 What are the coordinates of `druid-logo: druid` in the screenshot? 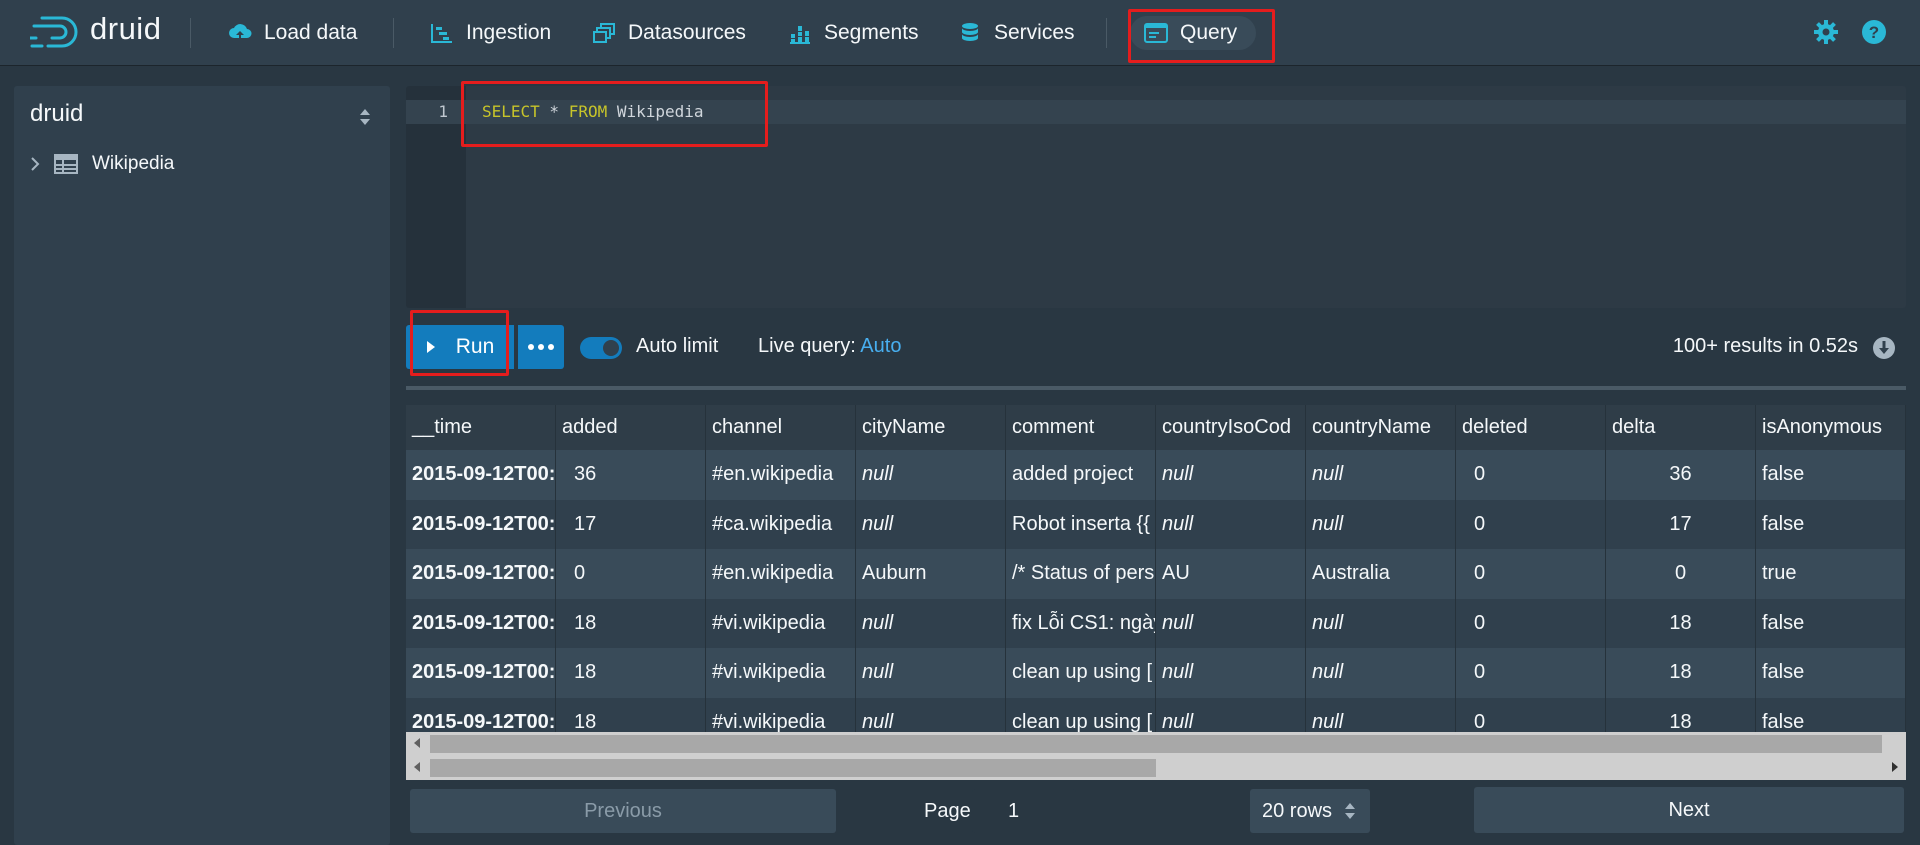 It's located at (95, 31).